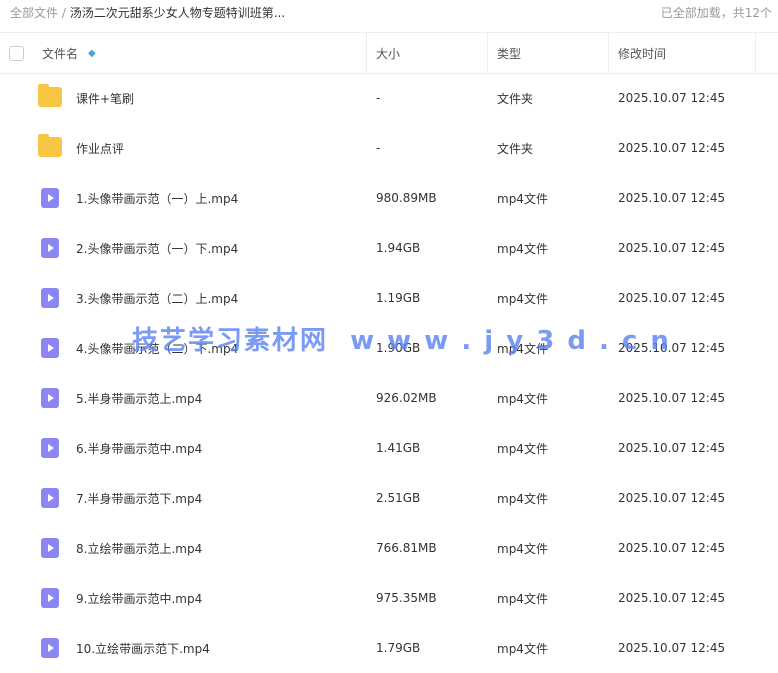  I want to click on file-name: 5.半身带画示范上.mp4, so click(139, 398).